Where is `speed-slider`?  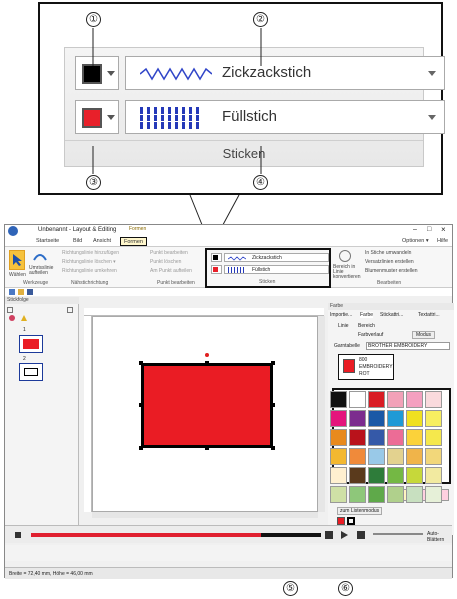
speed-slider is located at coordinates (398, 534).